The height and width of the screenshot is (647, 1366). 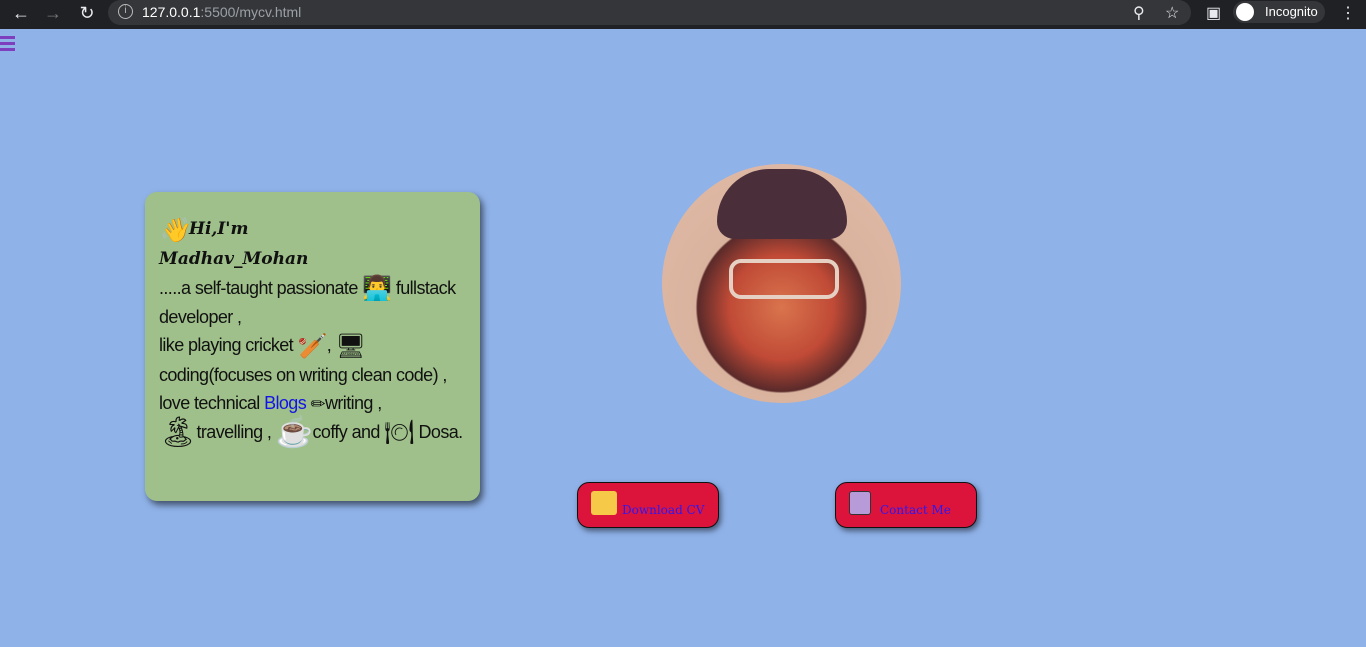 I want to click on contact-me-button: Contact Me, so click(x=906, y=505).